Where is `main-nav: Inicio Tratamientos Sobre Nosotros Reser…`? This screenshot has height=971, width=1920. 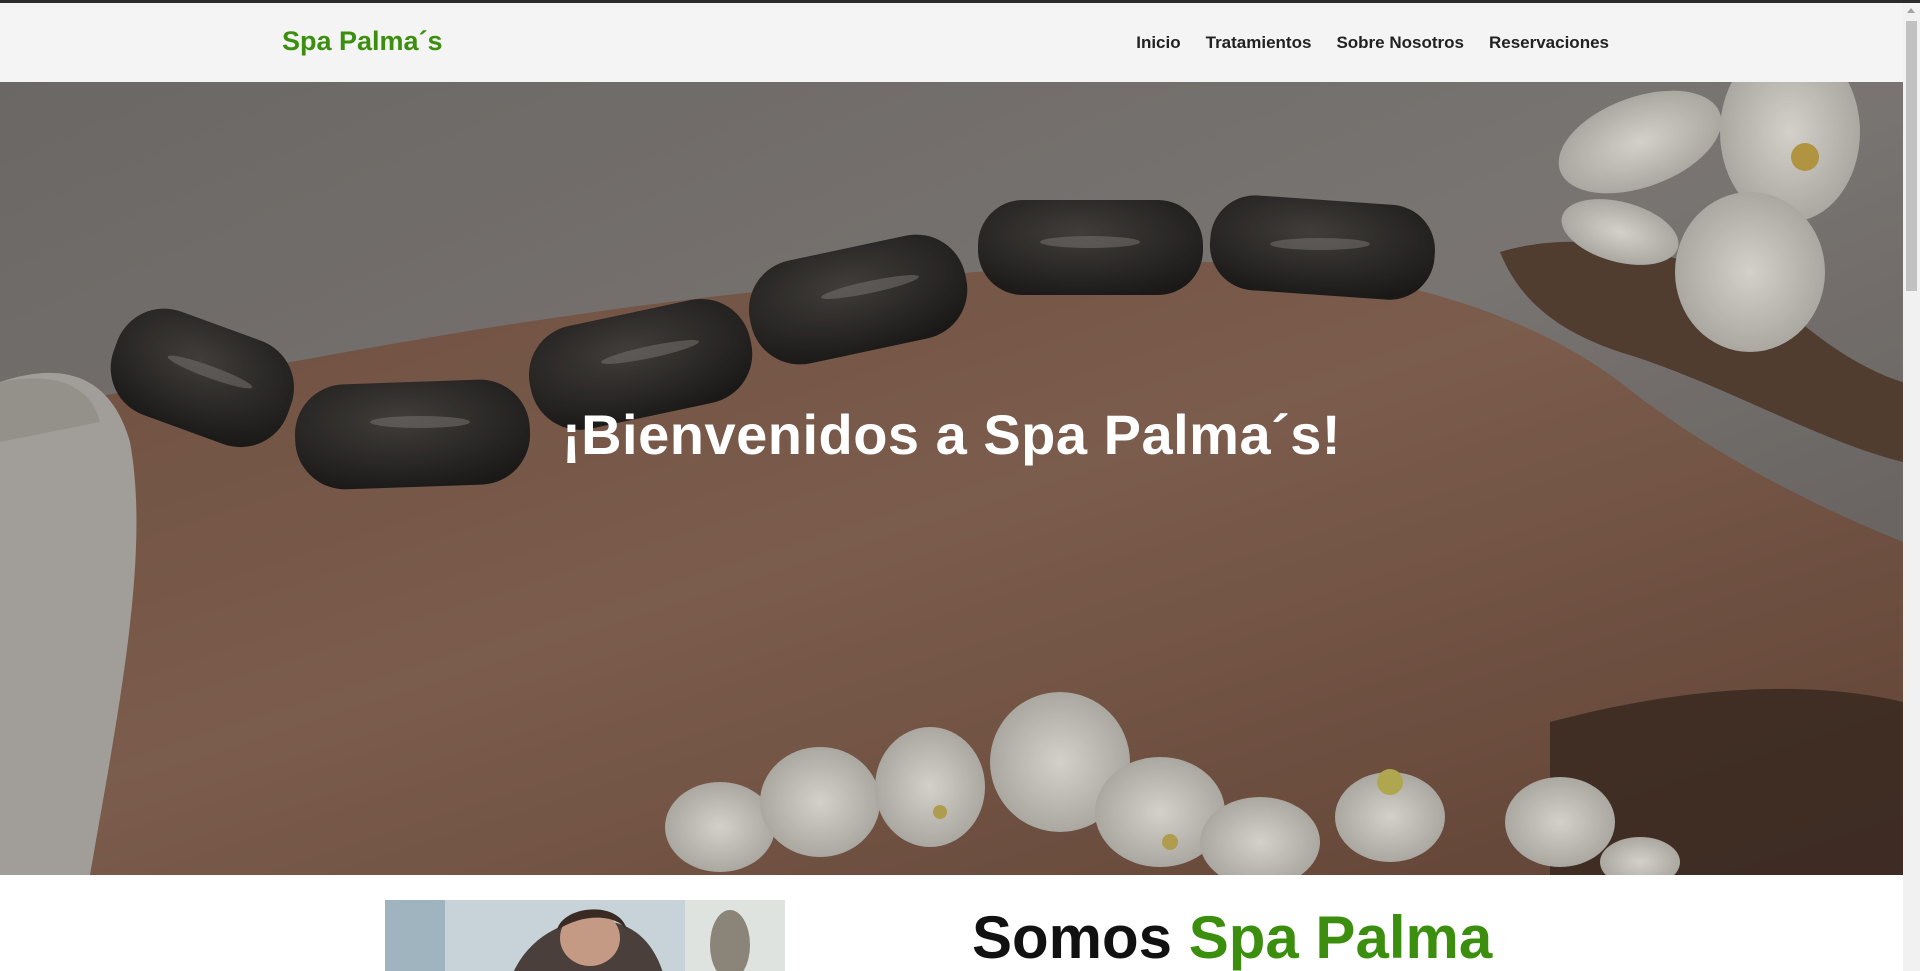
main-nav: Inicio Tratamientos Sobre Nosotros Reser… is located at coordinates (1372, 43).